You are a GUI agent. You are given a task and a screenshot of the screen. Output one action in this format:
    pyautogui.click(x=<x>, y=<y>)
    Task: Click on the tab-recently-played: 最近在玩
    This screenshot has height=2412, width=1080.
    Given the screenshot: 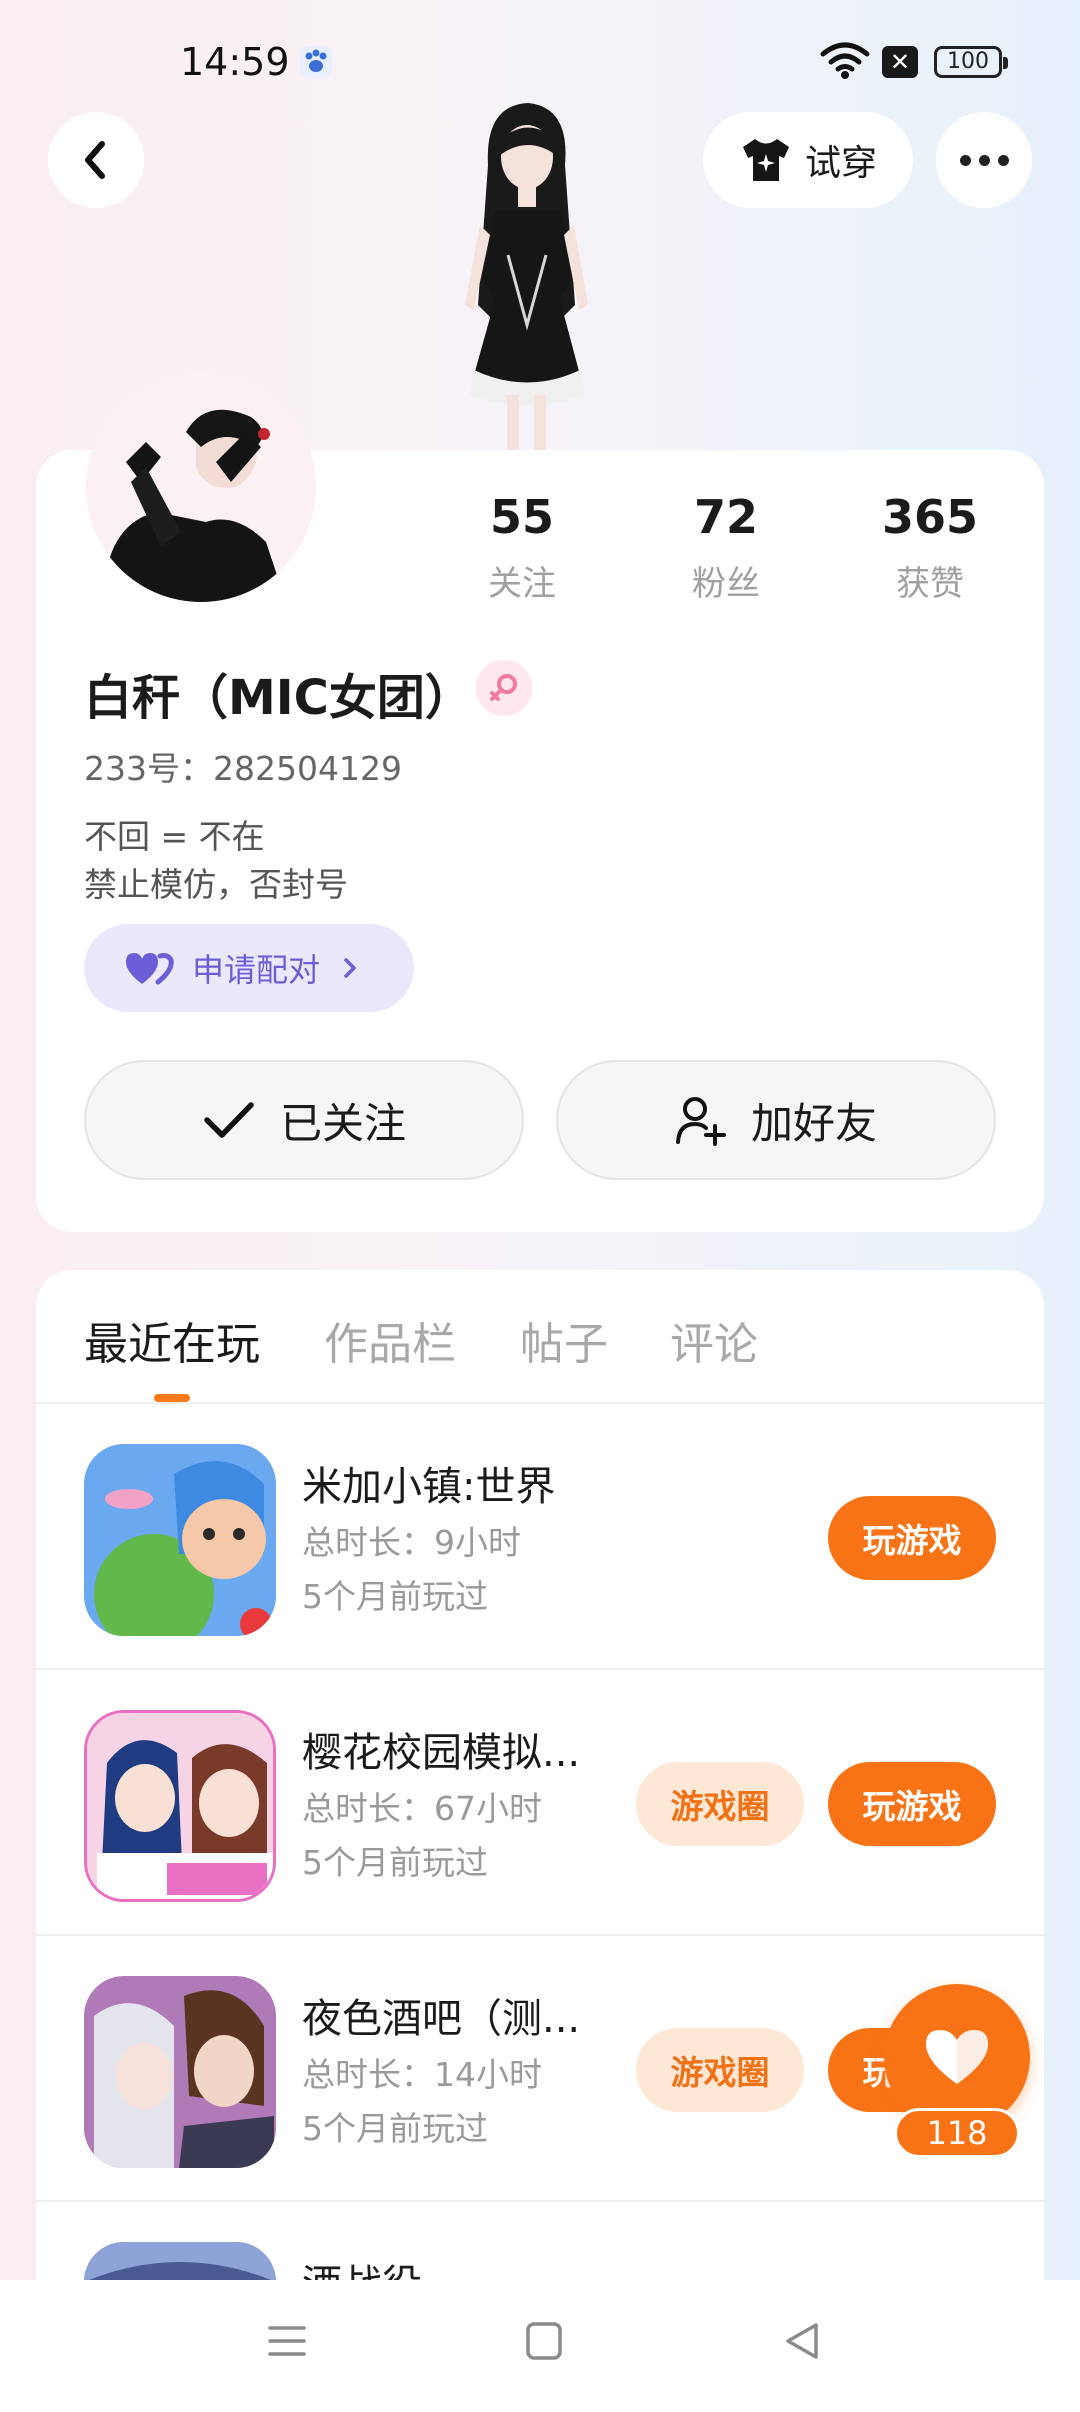 What is the action you would take?
    pyautogui.click(x=172, y=1340)
    